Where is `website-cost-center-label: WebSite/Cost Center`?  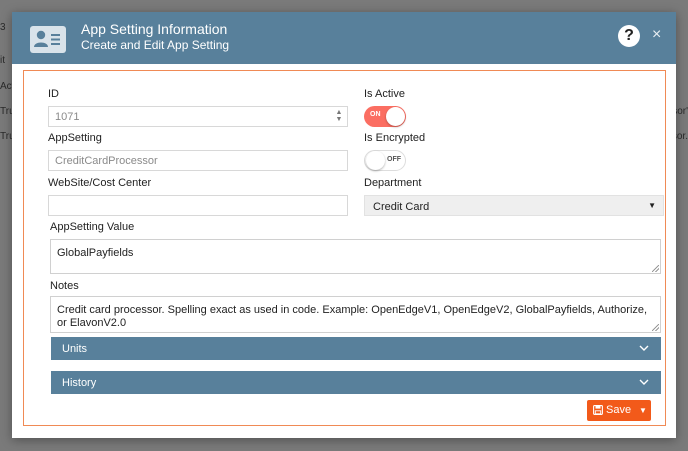 website-cost-center-label: WebSite/Cost Center is located at coordinates (100, 183).